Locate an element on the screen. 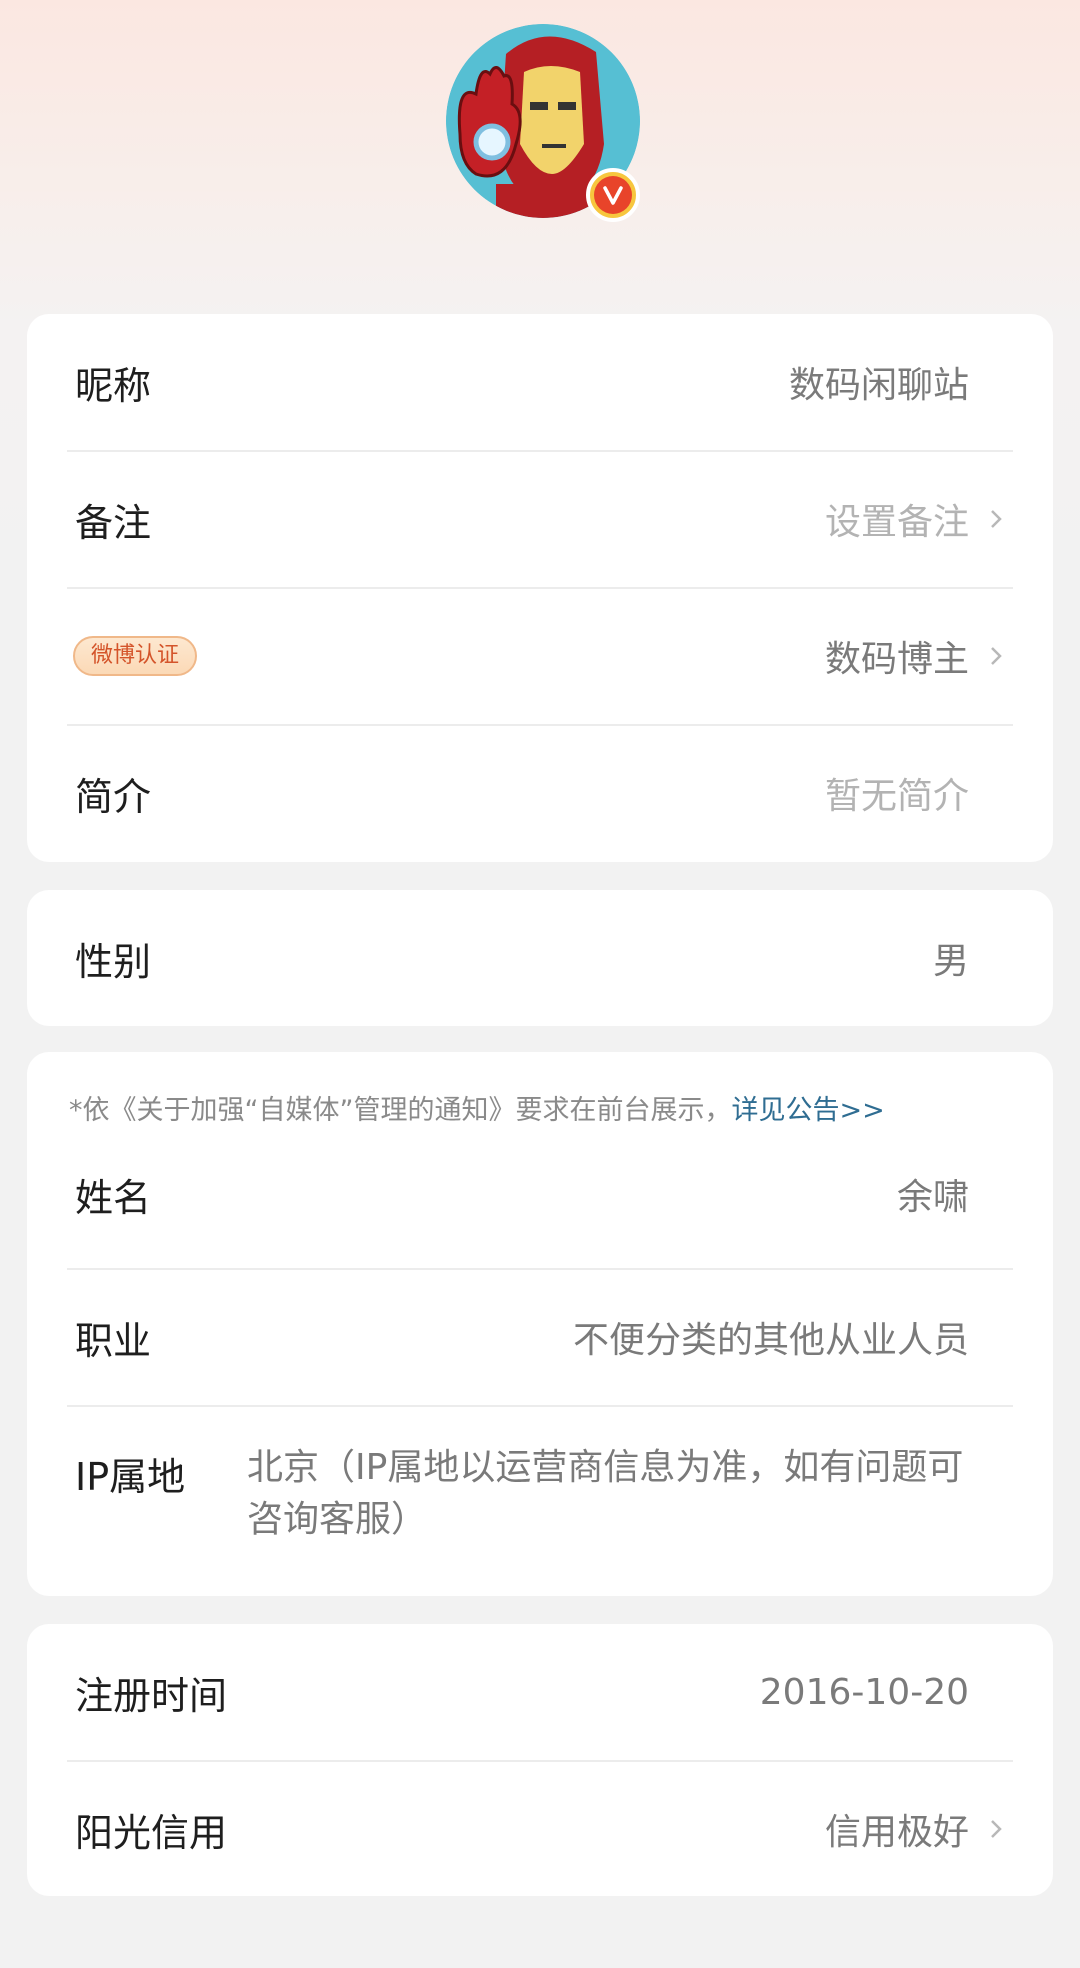 Image resolution: width=1080 pixels, height=1968 pixels. bio-label: 简介 is located at coordinates (113, 796).